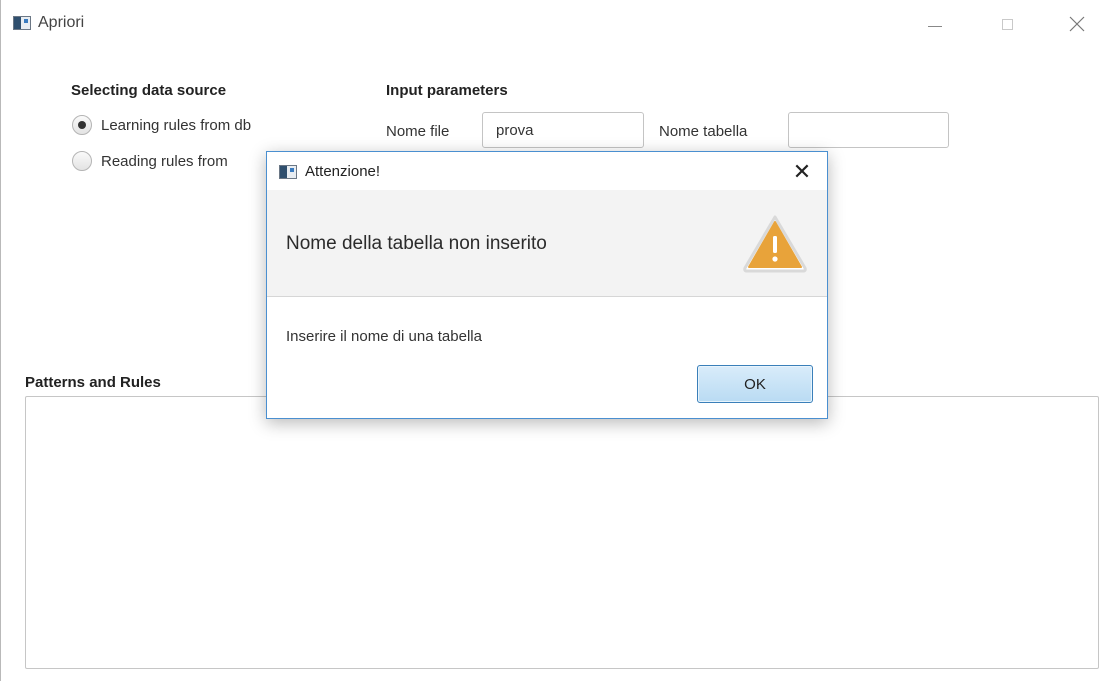  What do you see at coordinates (82, 161) in the screenshot?
I see `radio-button` at bounding box center [82, 161].